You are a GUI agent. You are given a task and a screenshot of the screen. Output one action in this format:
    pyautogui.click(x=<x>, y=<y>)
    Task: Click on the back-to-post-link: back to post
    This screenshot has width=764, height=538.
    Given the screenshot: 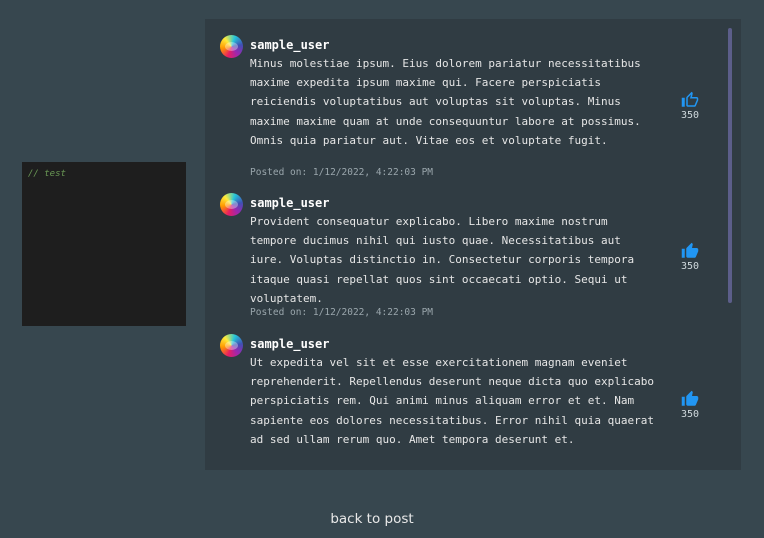 What is the action you would take?
    pyautogui.click(x=372, y=519)
    